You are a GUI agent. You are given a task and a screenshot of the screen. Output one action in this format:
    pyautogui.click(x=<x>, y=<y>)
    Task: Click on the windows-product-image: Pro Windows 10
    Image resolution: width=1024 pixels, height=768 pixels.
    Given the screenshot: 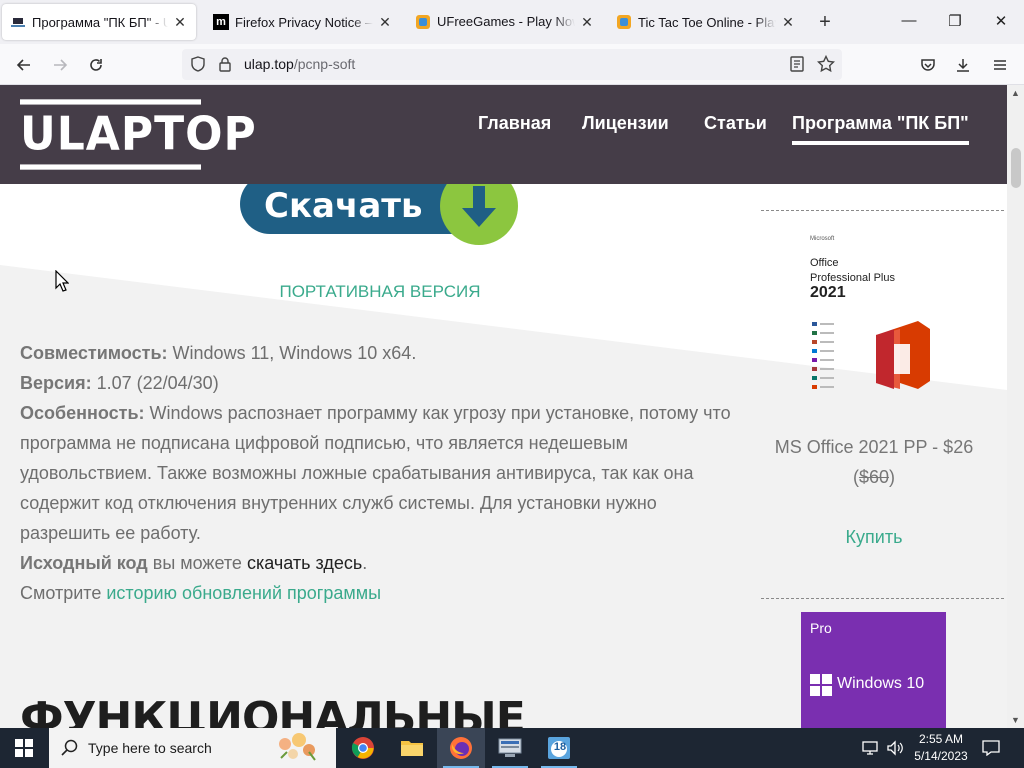 What is the action you would take?
    pyautogui.click(x=873, y=670)
    